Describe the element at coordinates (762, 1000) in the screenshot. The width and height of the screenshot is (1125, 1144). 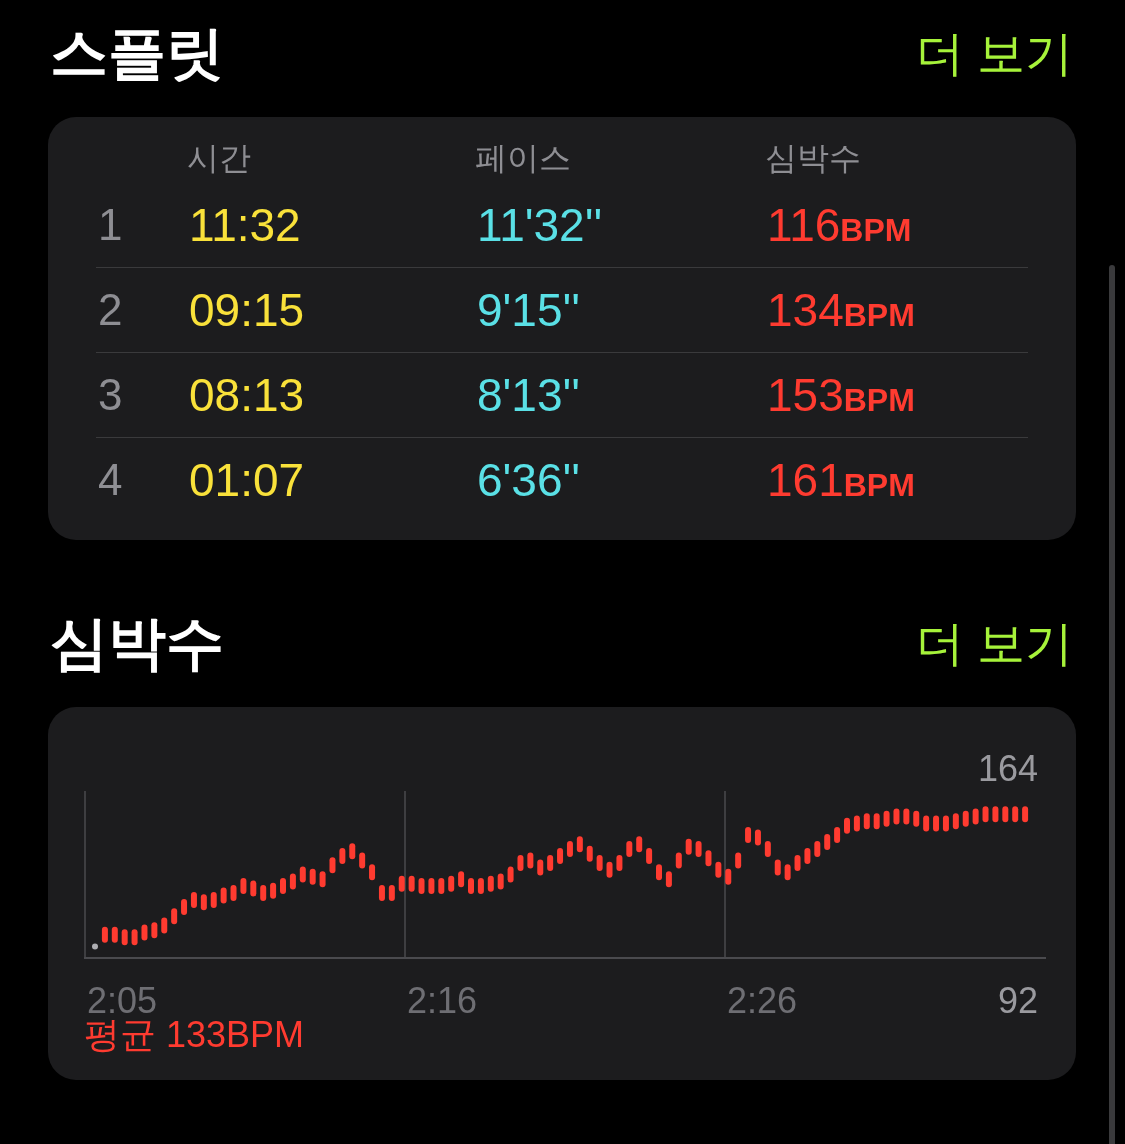
I see `time-label: 2:26` at that location.